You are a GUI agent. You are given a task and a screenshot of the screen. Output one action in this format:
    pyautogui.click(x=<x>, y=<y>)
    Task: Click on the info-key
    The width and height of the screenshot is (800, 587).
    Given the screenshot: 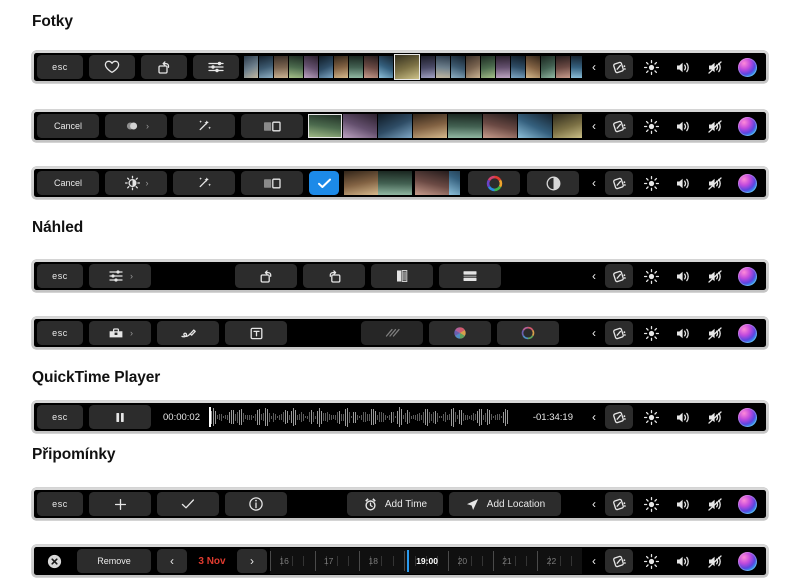 What is the action you would take?
    pyautogui.click(x=256, y=504)
    